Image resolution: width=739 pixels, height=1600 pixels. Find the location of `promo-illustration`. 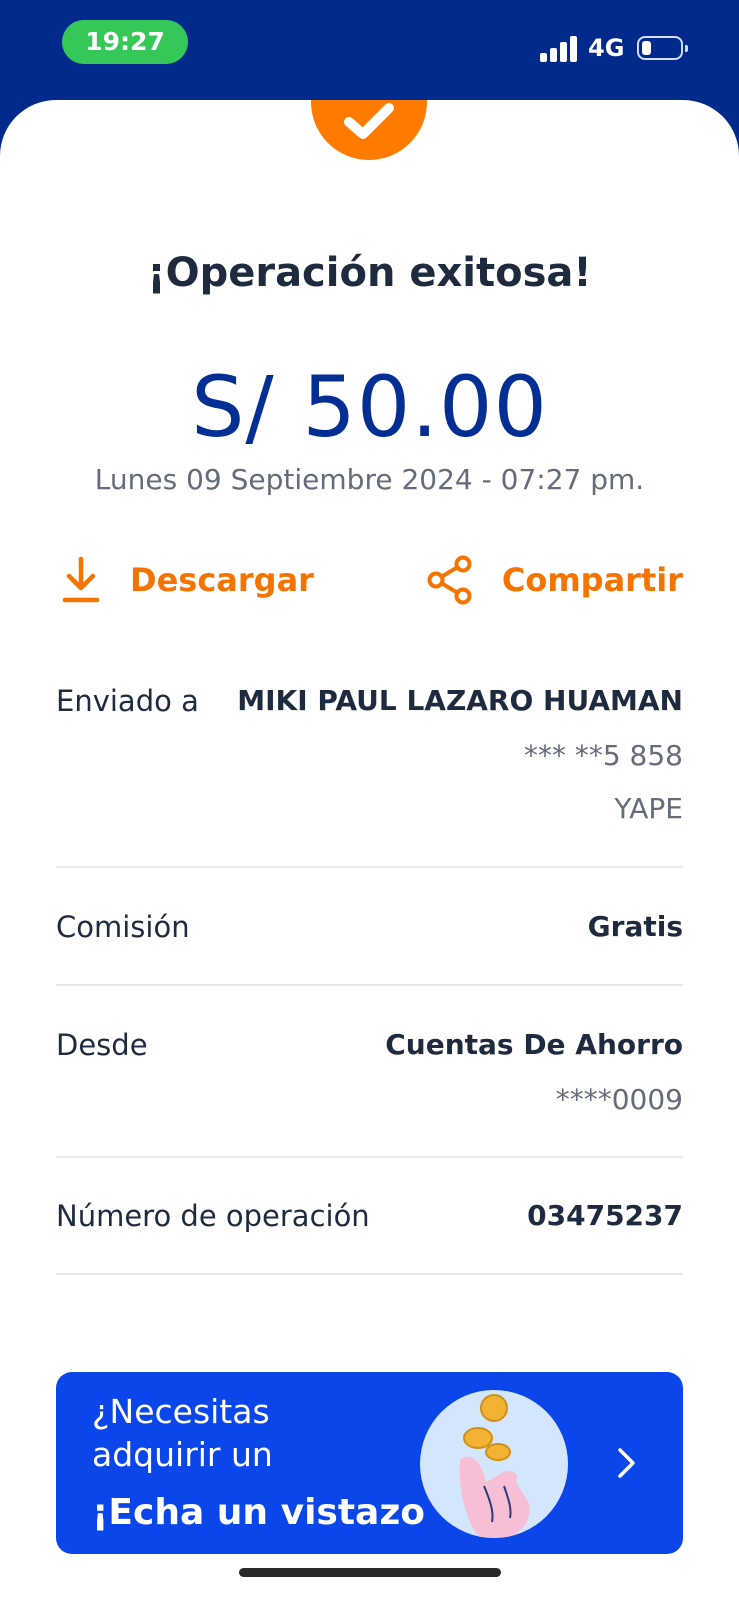

promo-illustration is located at coordinates (494, 1464).